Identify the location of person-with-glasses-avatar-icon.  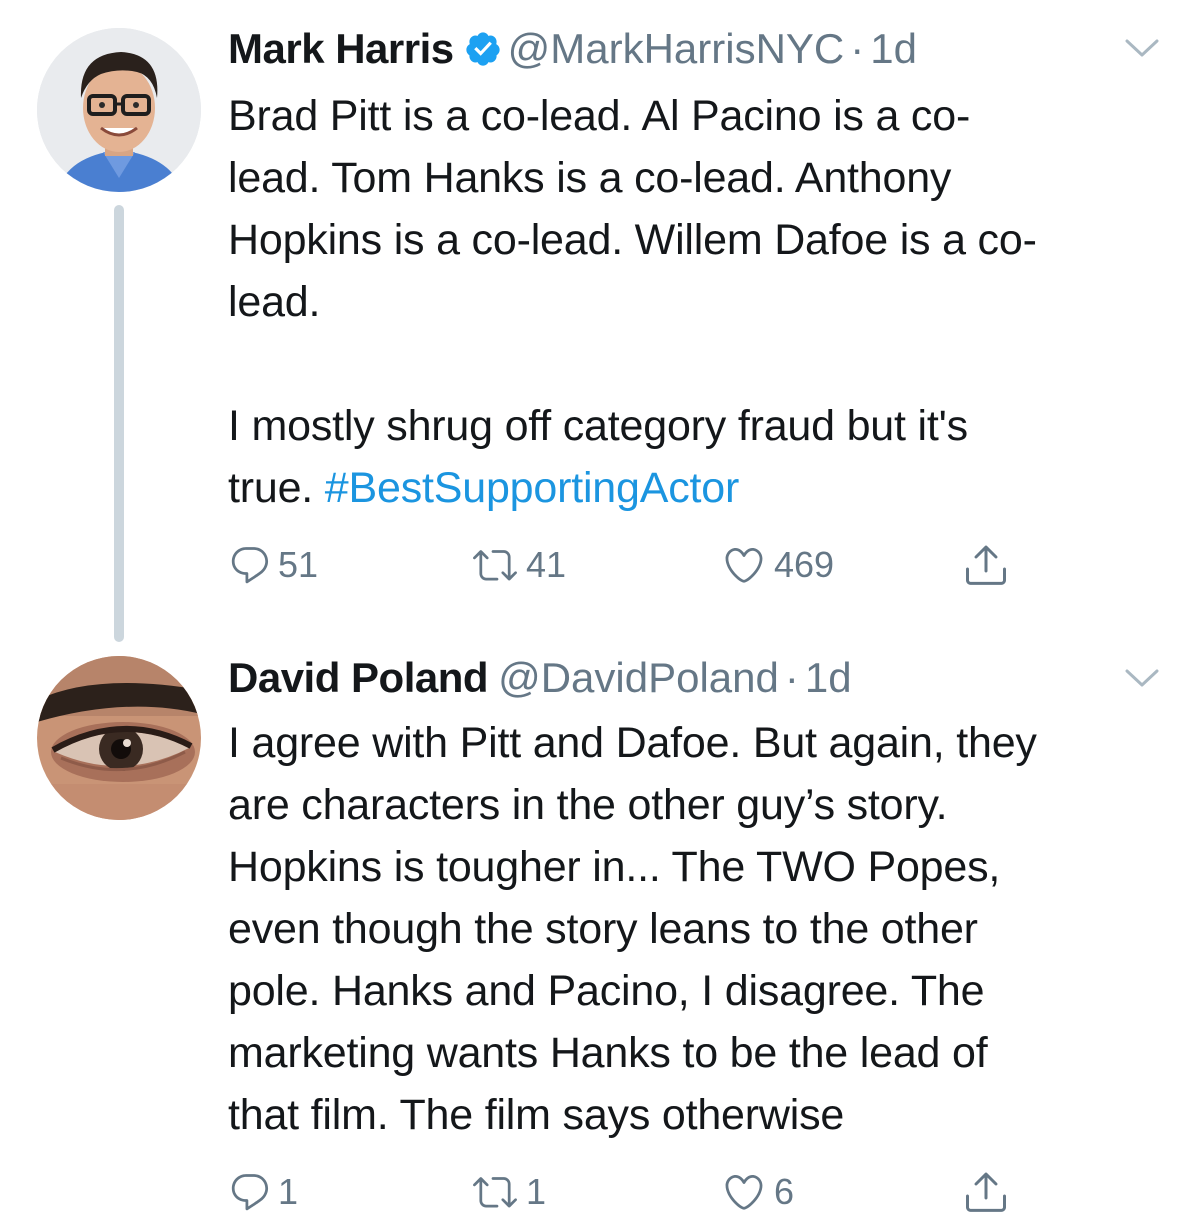
(119, 110).